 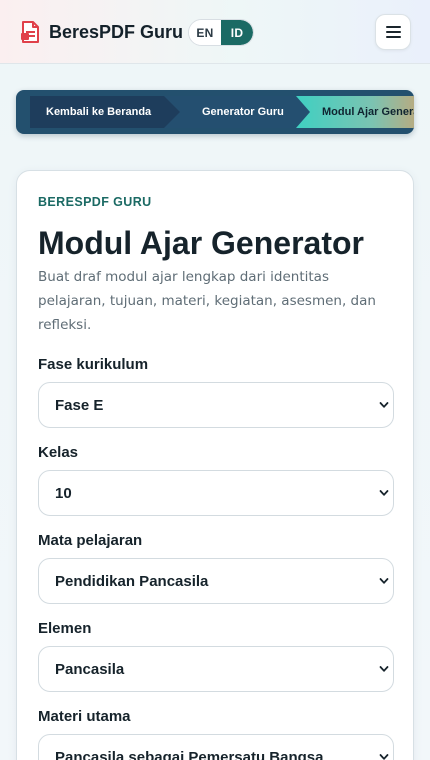 I want to click on elemen-label: Elemen, so click(x=65, y=628).